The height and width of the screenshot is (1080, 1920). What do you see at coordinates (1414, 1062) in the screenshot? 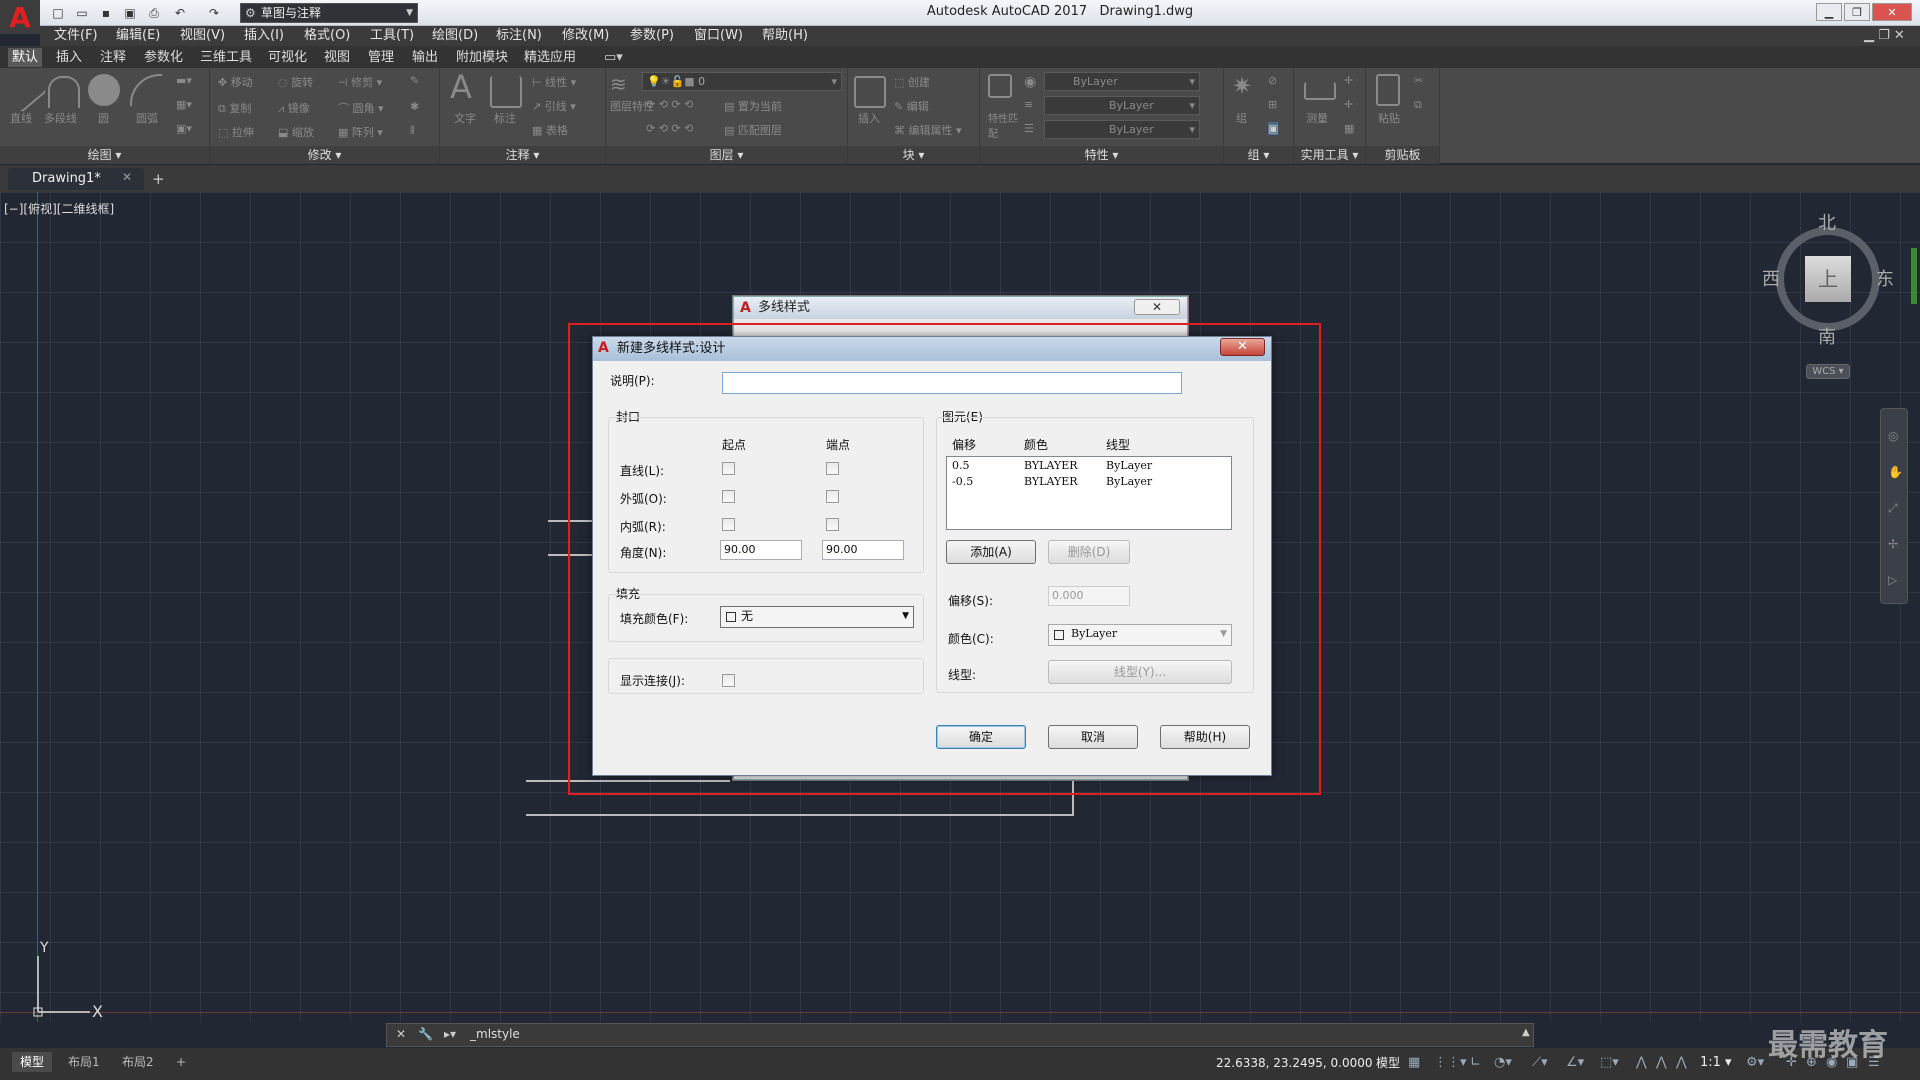
I see `grid-icon: ▦` at bounding box center [1414, 1062].